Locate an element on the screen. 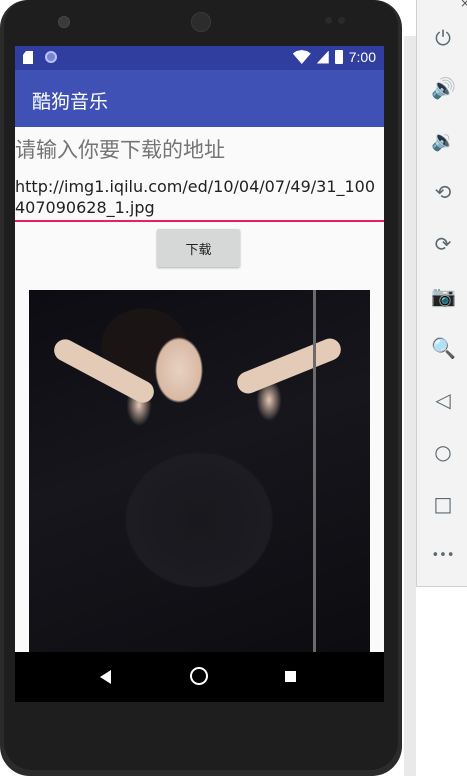 The image size is (467, 776). phone-top-bezel is located at coordinates (201, 23).